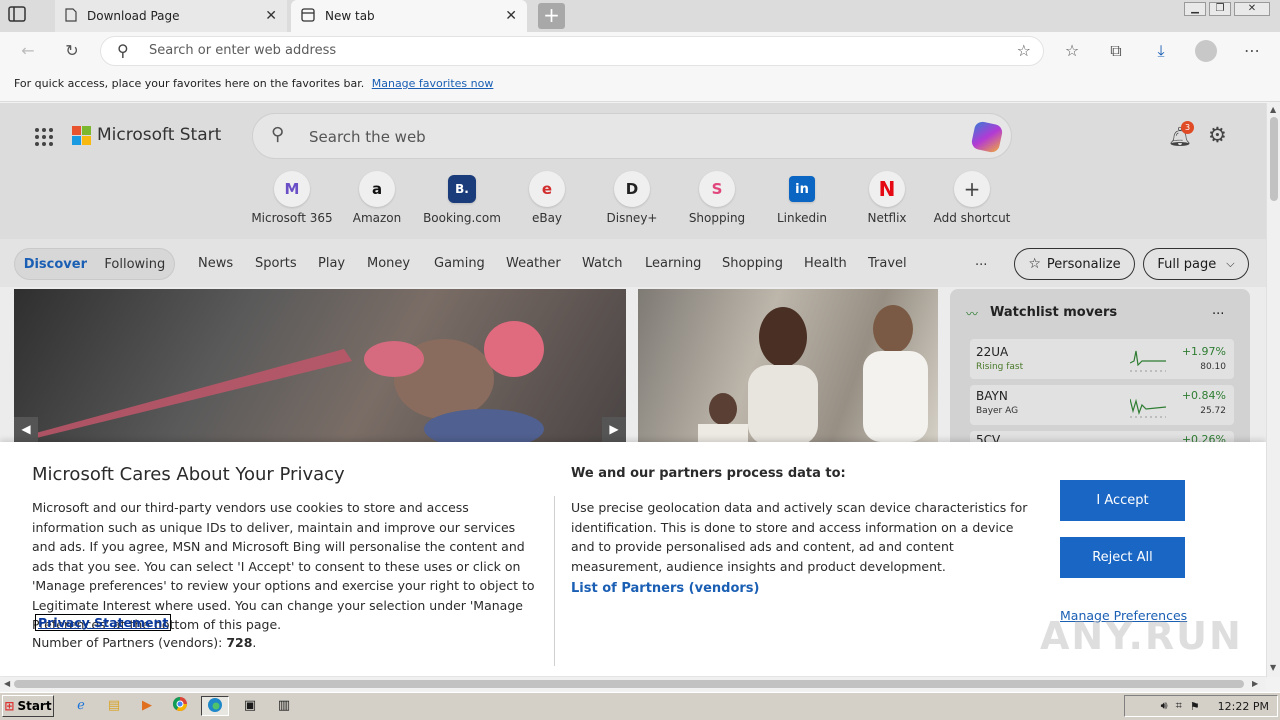  I want to click on shortcut-booking: B. Booking.com, so click(462, 198).